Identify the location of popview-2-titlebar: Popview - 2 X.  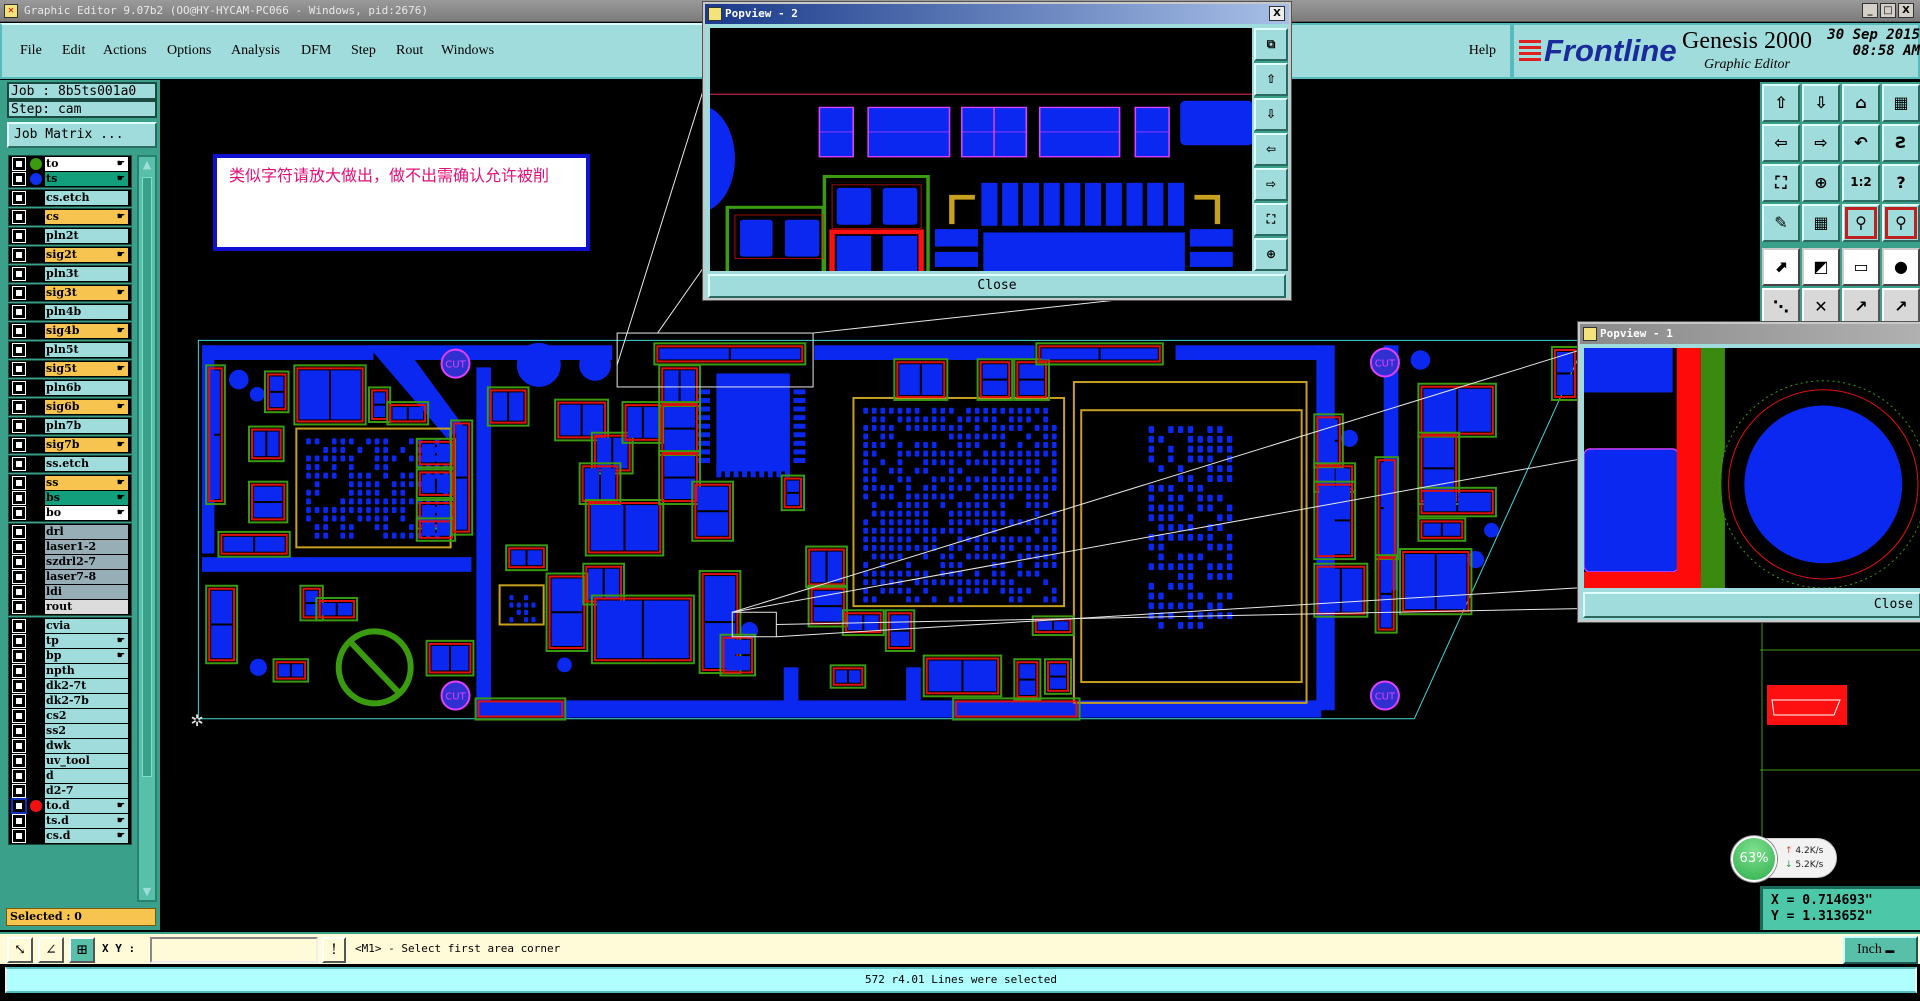
(997, 14).